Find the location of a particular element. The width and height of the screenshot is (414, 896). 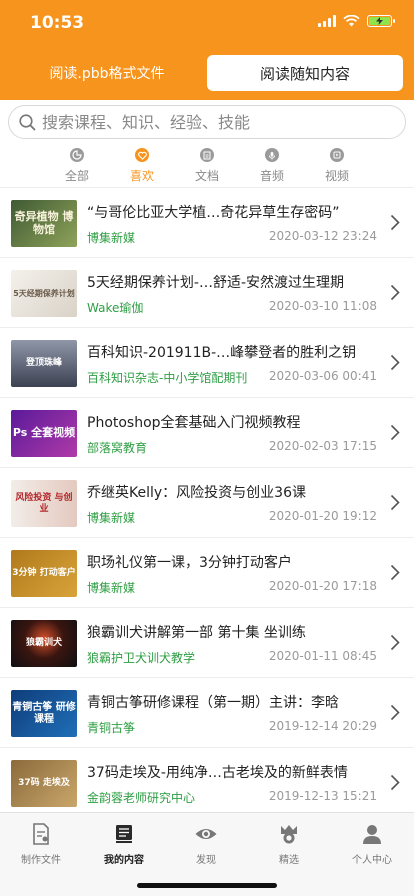

item-thumbnail: 37码 走埃及 is located at coordinates (44, 783).